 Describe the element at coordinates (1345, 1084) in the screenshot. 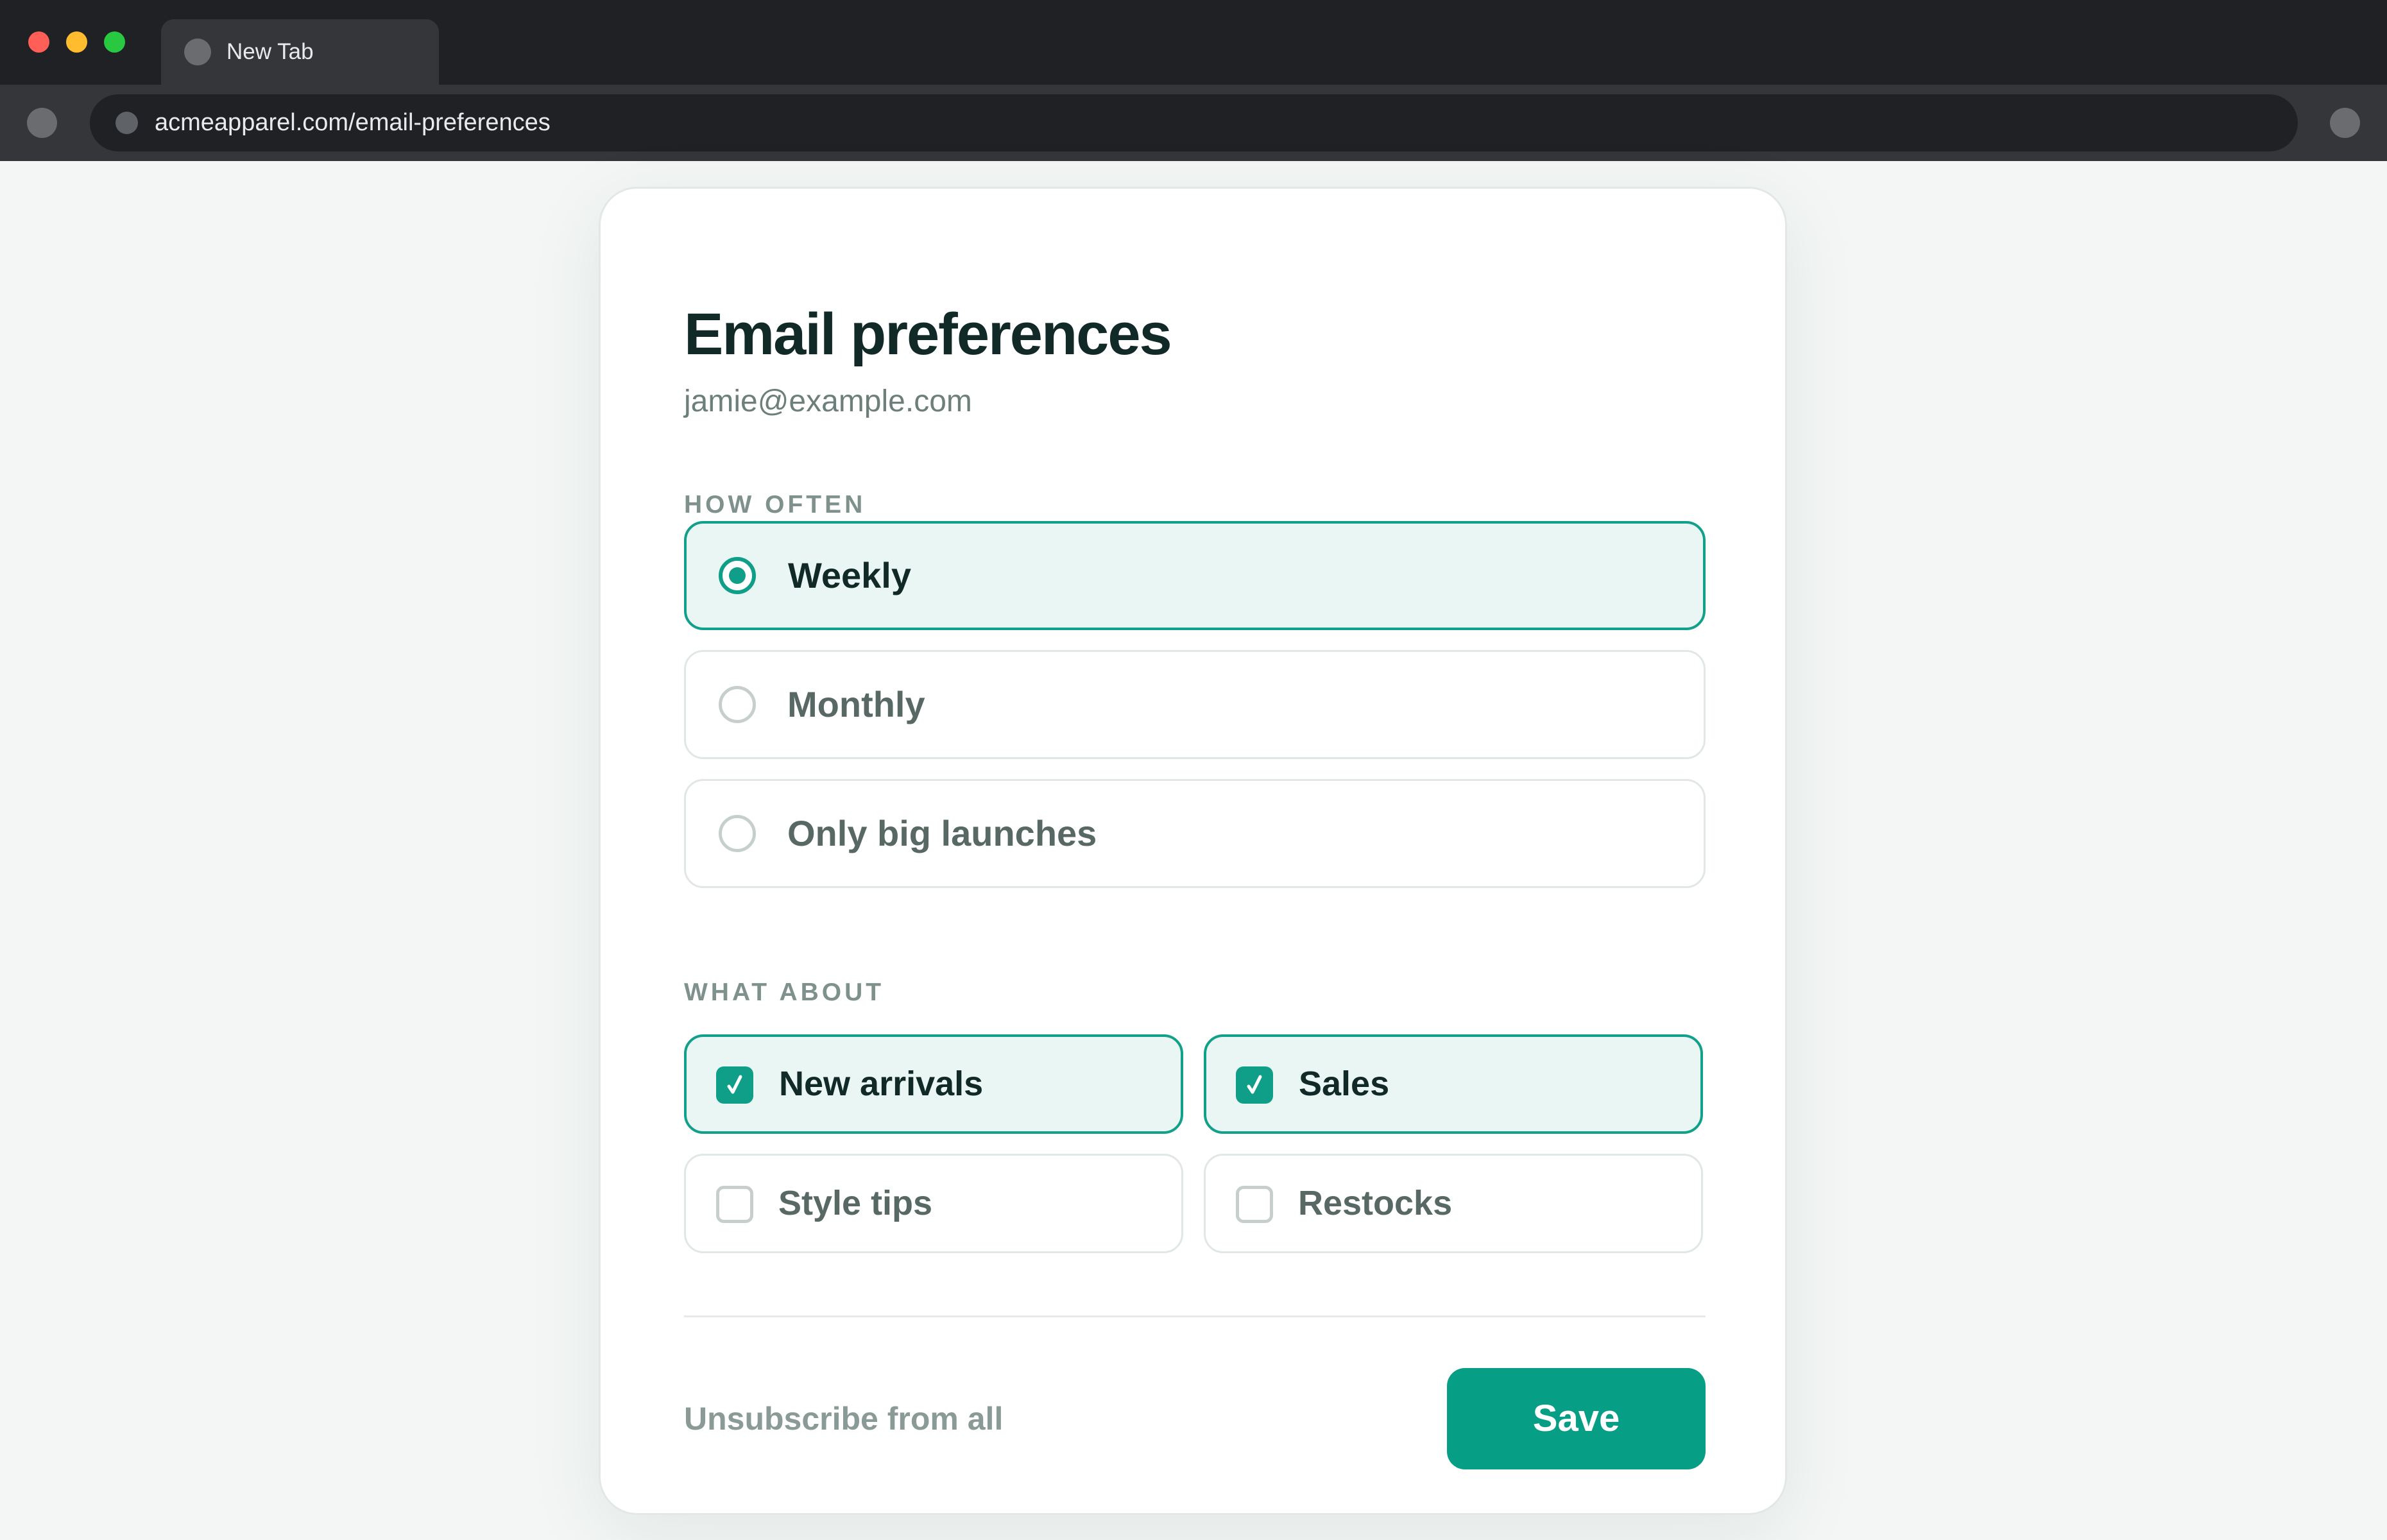

I see `topic-option-label: Sales` at that location.